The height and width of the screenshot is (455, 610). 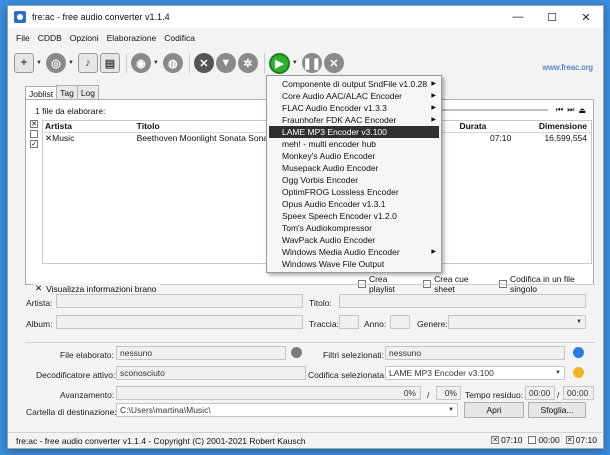 What do you see at coordinates (39, 63) in the screenshot?
I see `add-files-dropdown-icon: ▼` at bounding box center [39, 63].